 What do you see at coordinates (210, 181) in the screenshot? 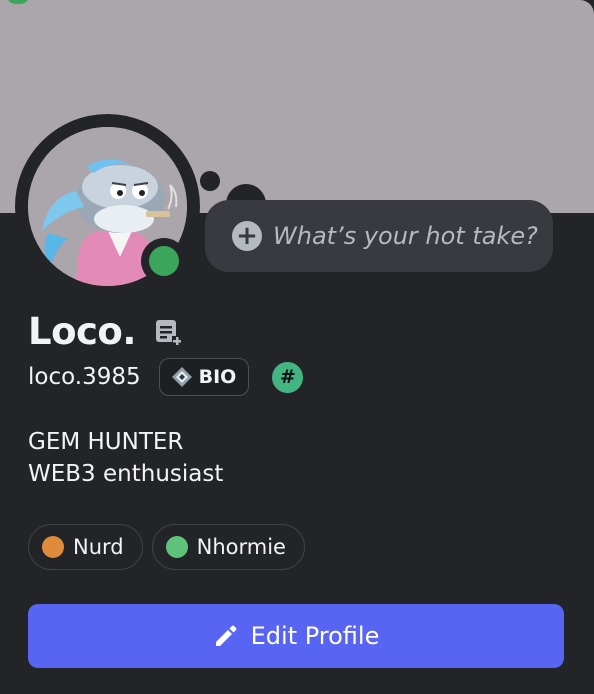
I see `thought-bubble-dot-small` at bounding box center [210, 181].